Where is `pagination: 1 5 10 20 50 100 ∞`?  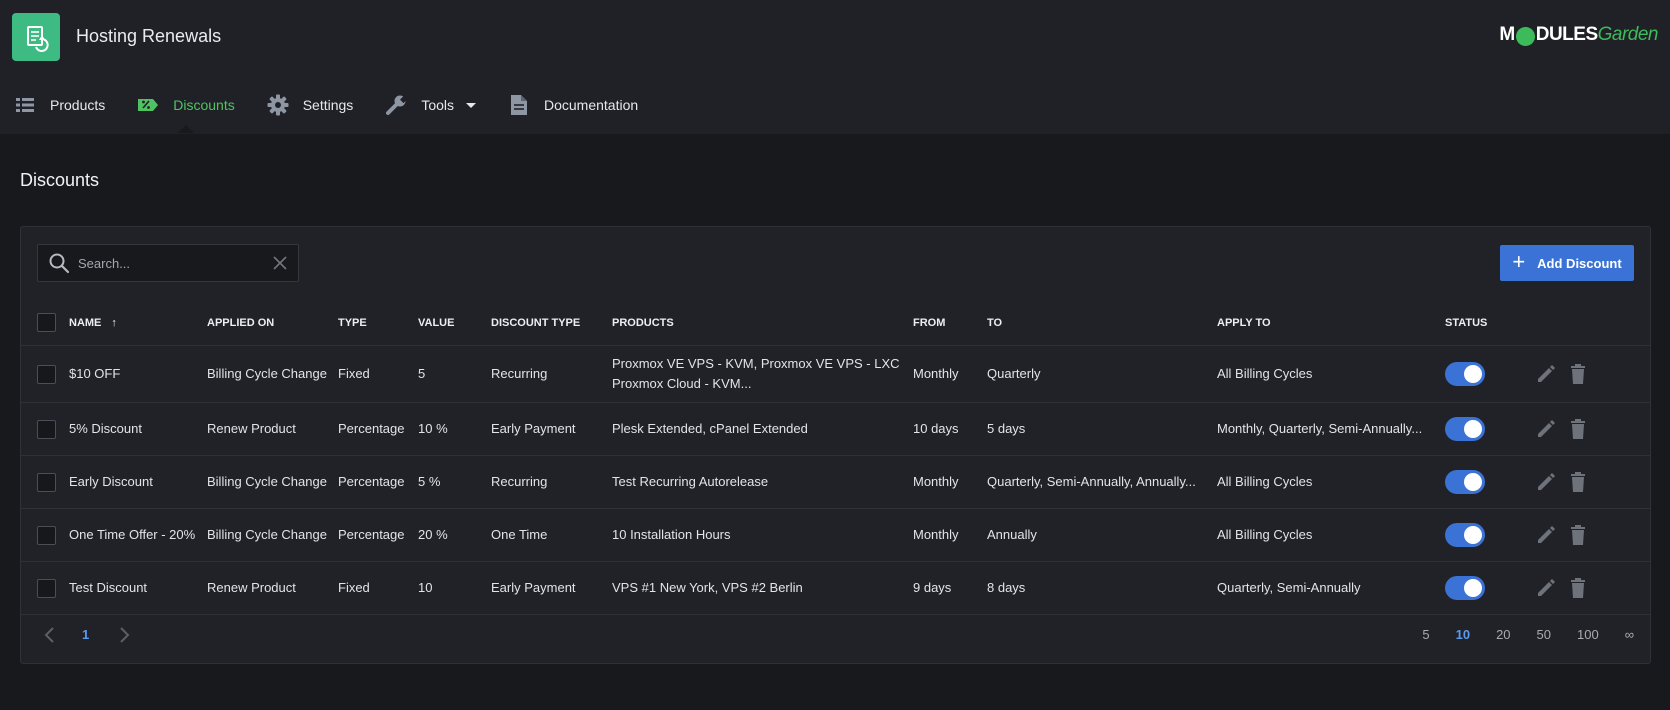 pagination: 1 5 10 20 50 100 ∞ is located at coordinates (835, 635).